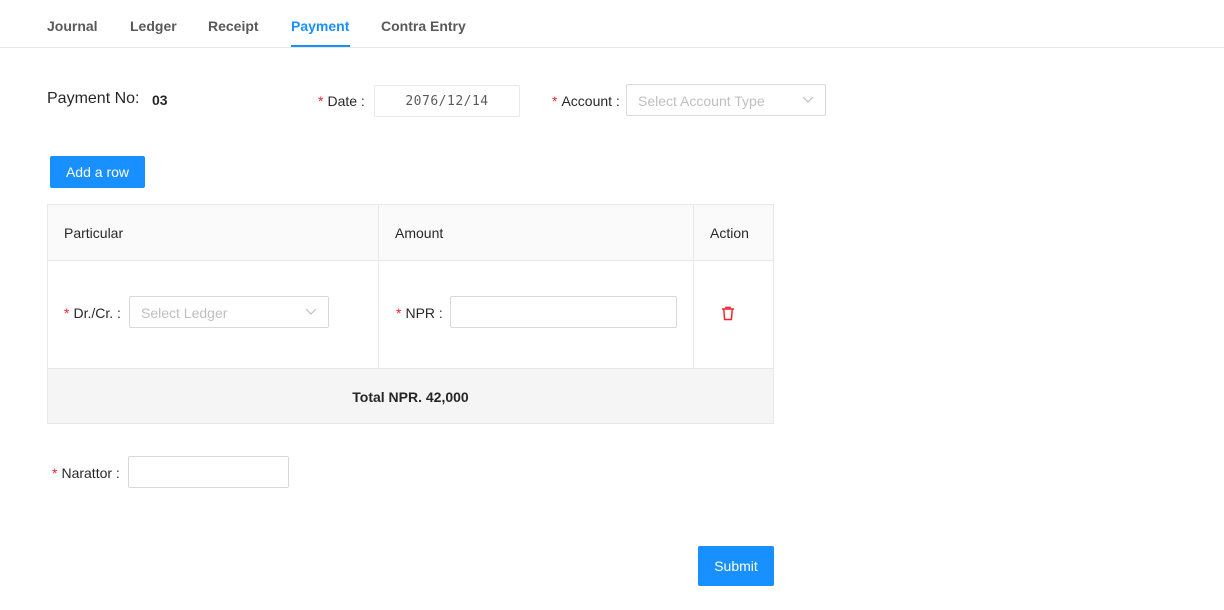 This screenshot has height=610, width=1224. What do you see at coordinates (728, 313) in the screenshot?
I see `delete-icon` at bounding box center [728, 313].